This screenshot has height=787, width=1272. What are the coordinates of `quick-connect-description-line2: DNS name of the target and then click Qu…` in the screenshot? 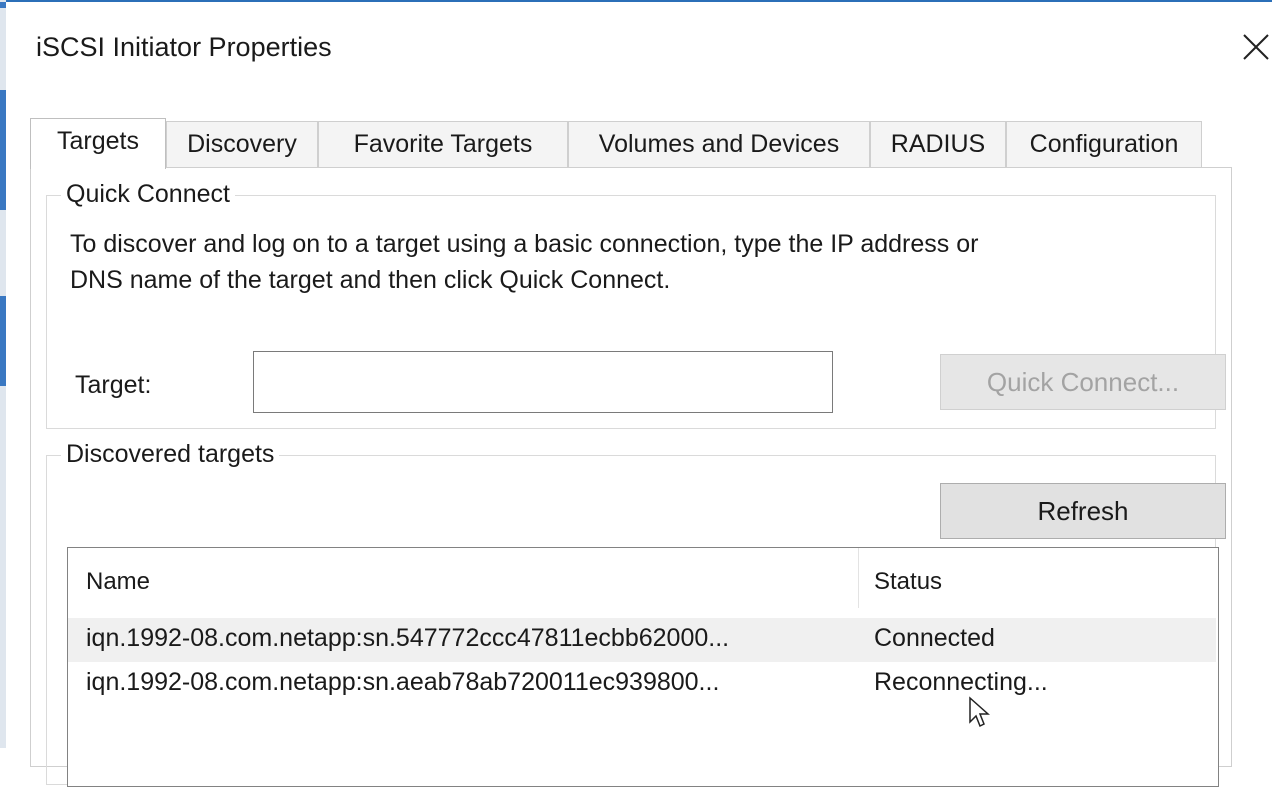 It's located at (370, 280).